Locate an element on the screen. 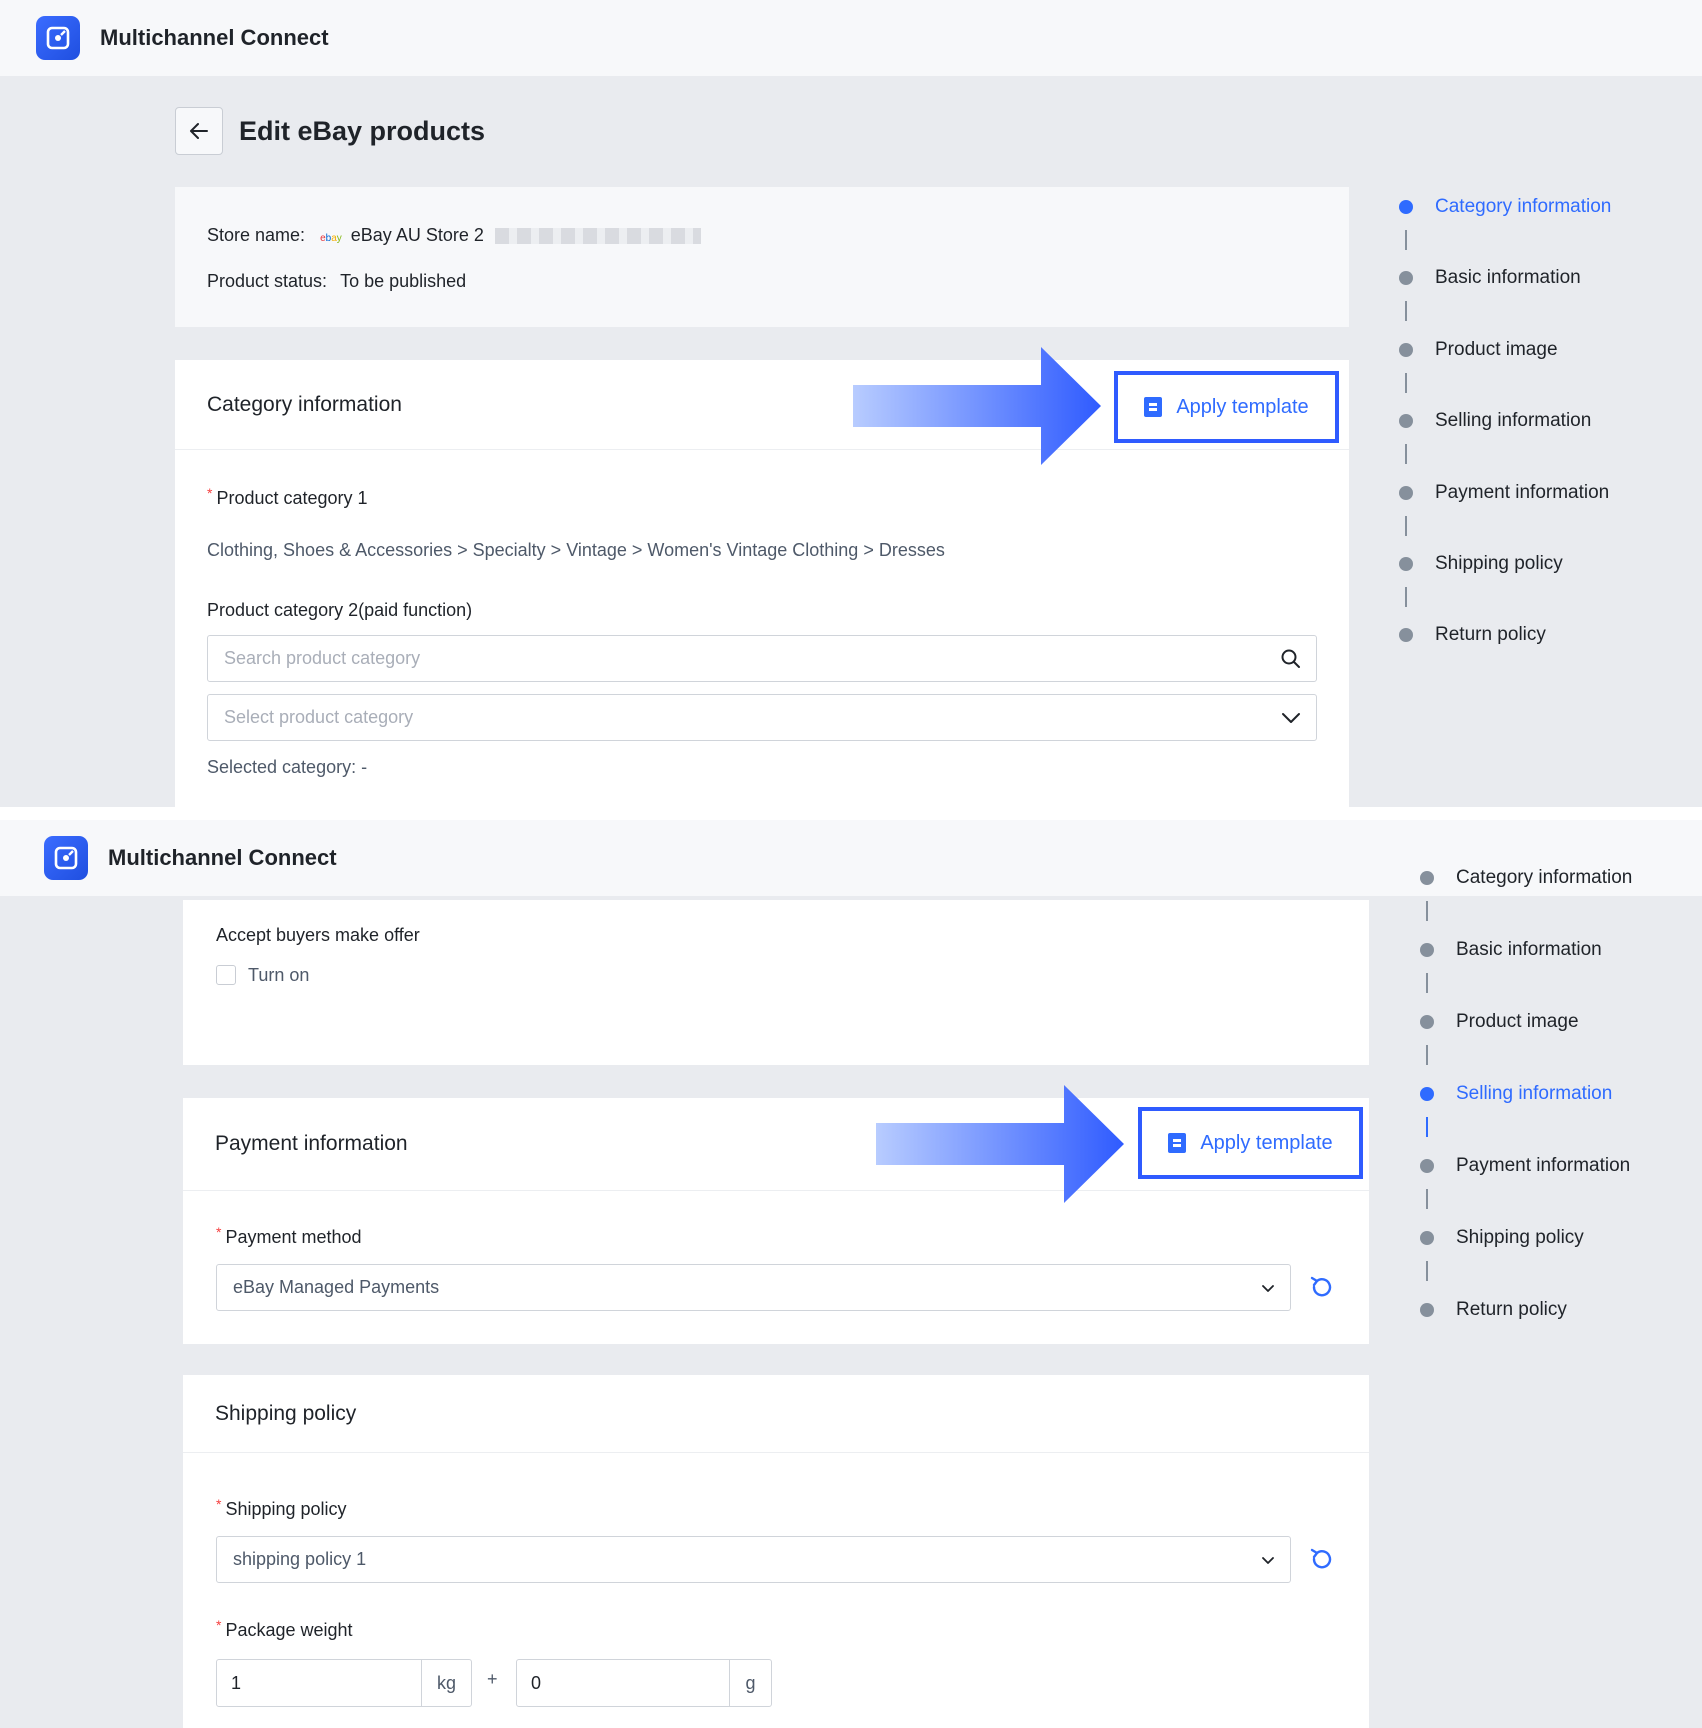 The width and height of the screenshot is (1702, 1728). search-category-input: Search product category is located at coordinates (762, 658).